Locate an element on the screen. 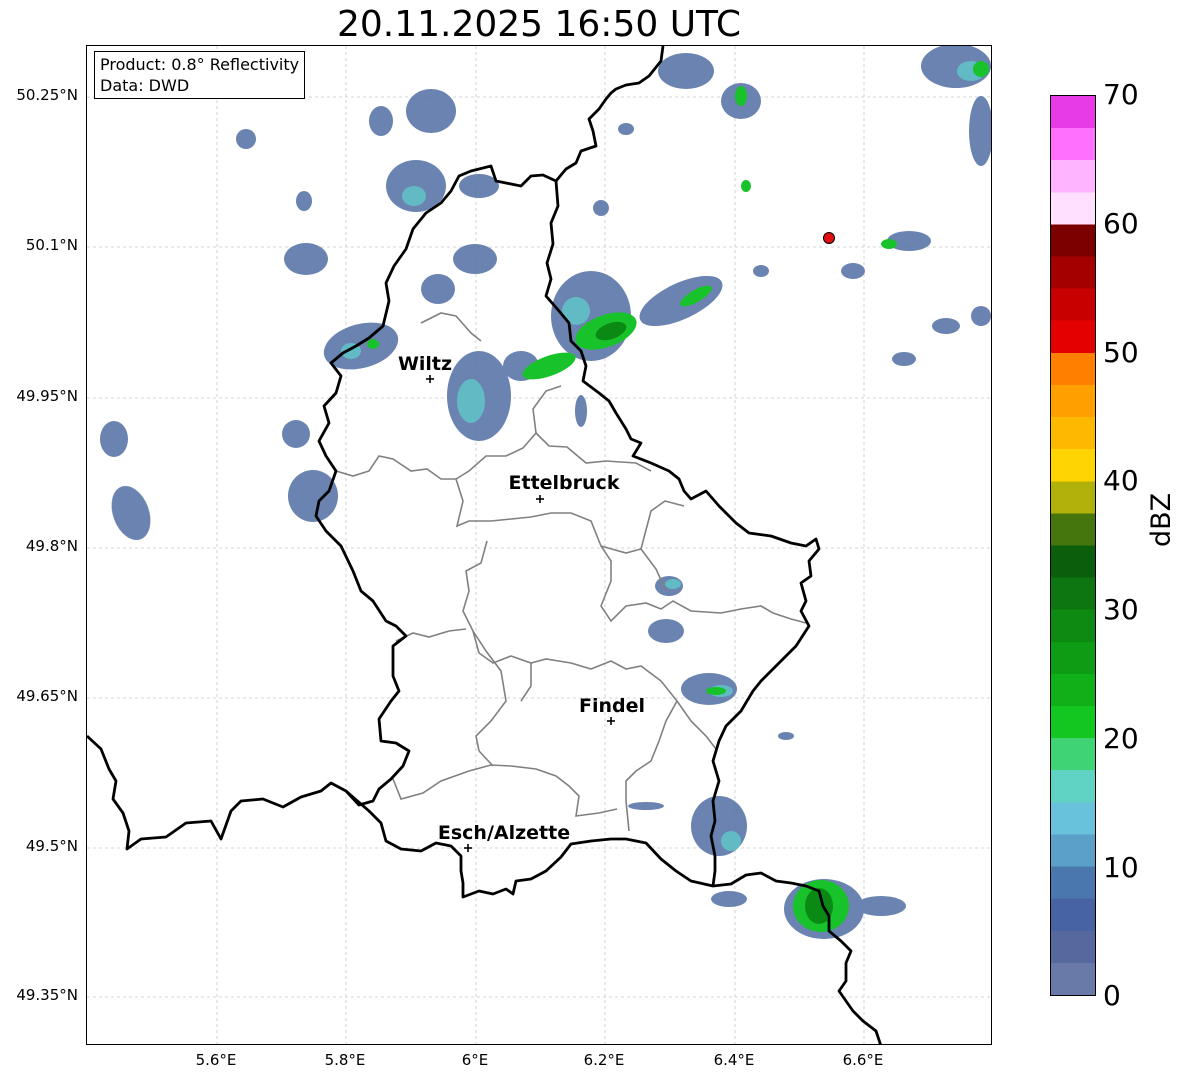 The height and width of the screenshot is (1081, 1184). lat-tick: 49.35°N is located at coordinates (47, 995).